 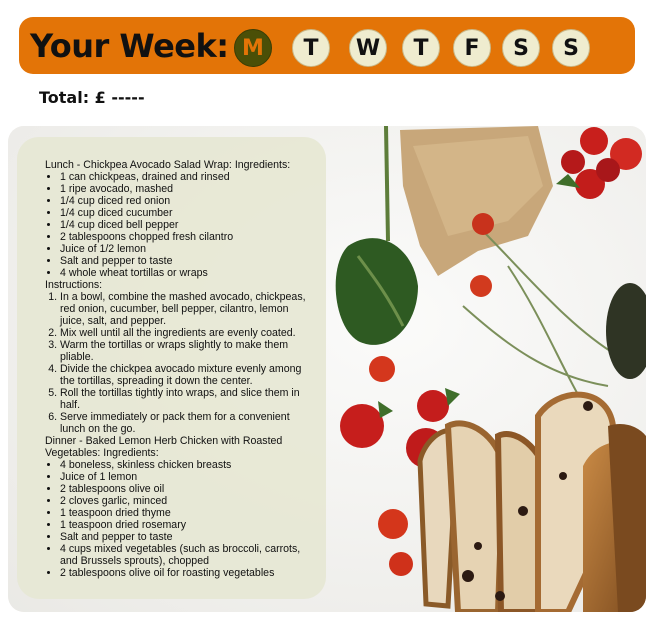 I want to click on list-item: 1 teaspoon dried rosemary, so click(x=187, y=525).